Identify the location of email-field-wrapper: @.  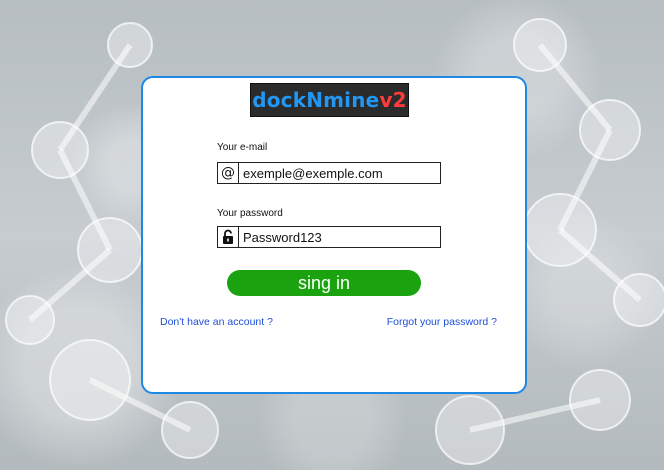
(329, 173).